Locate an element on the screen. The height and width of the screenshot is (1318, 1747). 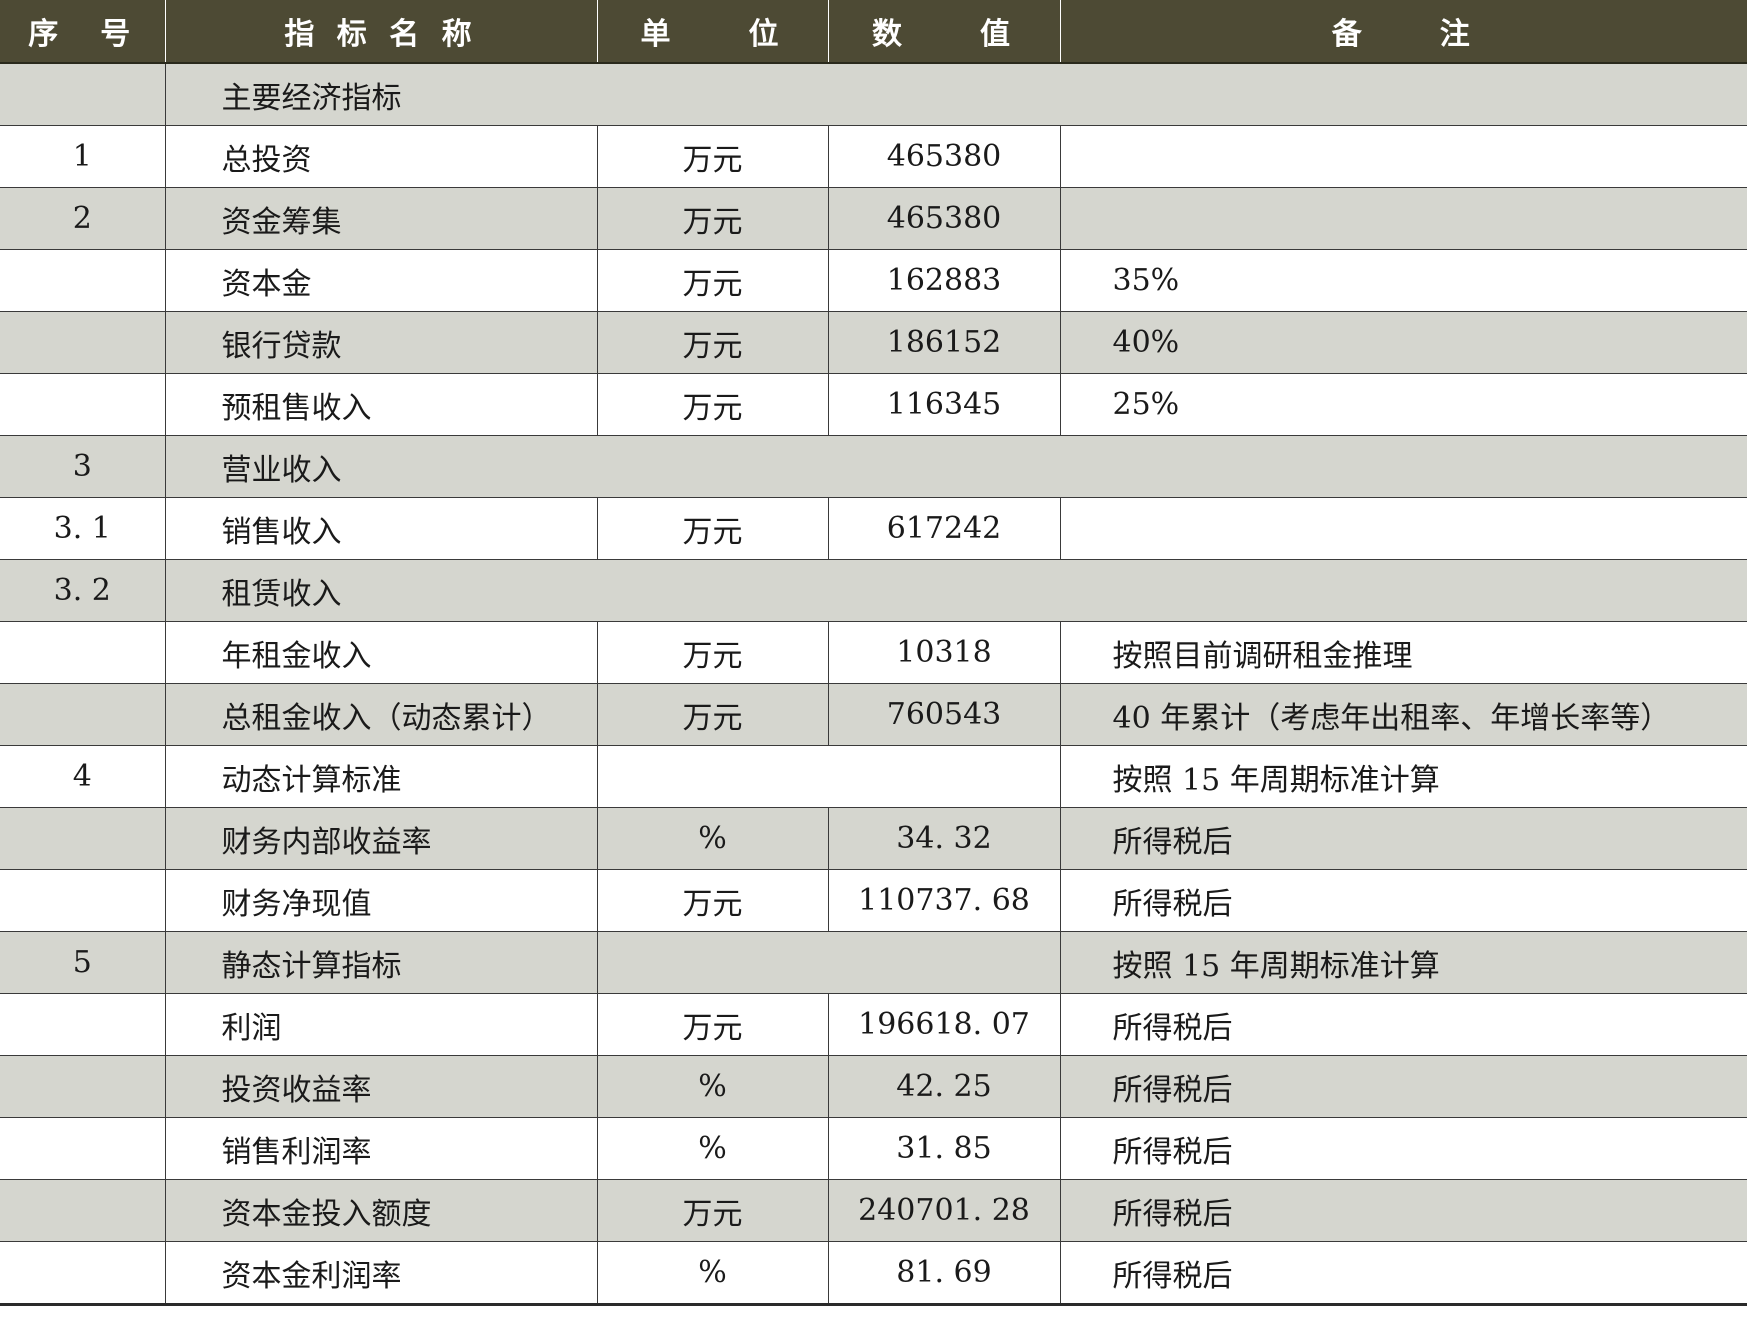
cell-no: 3. 1 is located at coordinates (82, 528).